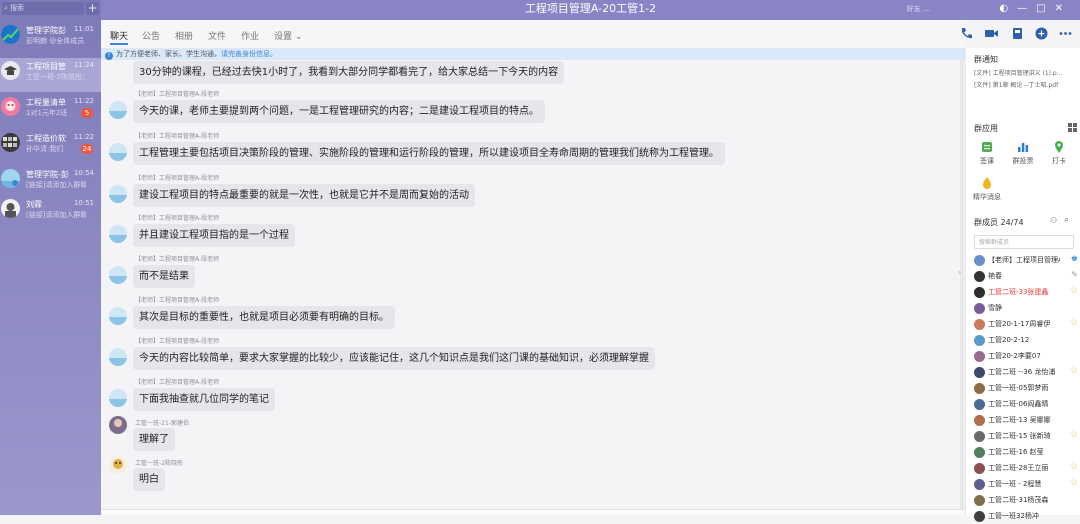 The image size is (1080, 524). What do you see at coordinates (1026, 501) in the screenshot?
I see `member-item: 工管二班-31杨茂森` at bounding box center [1026, 501].